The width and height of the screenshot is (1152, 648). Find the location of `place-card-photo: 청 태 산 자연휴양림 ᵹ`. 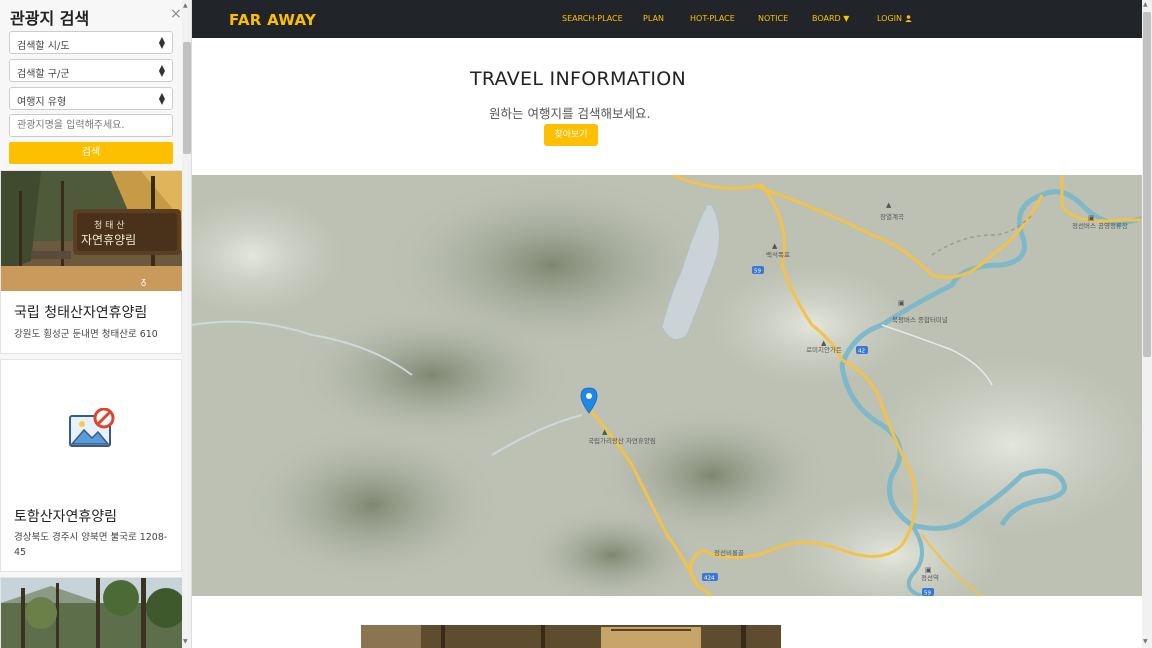

place-card-photo: 청 태 산 자연휴양림 ᵹ is located at coordinates (92, 231).